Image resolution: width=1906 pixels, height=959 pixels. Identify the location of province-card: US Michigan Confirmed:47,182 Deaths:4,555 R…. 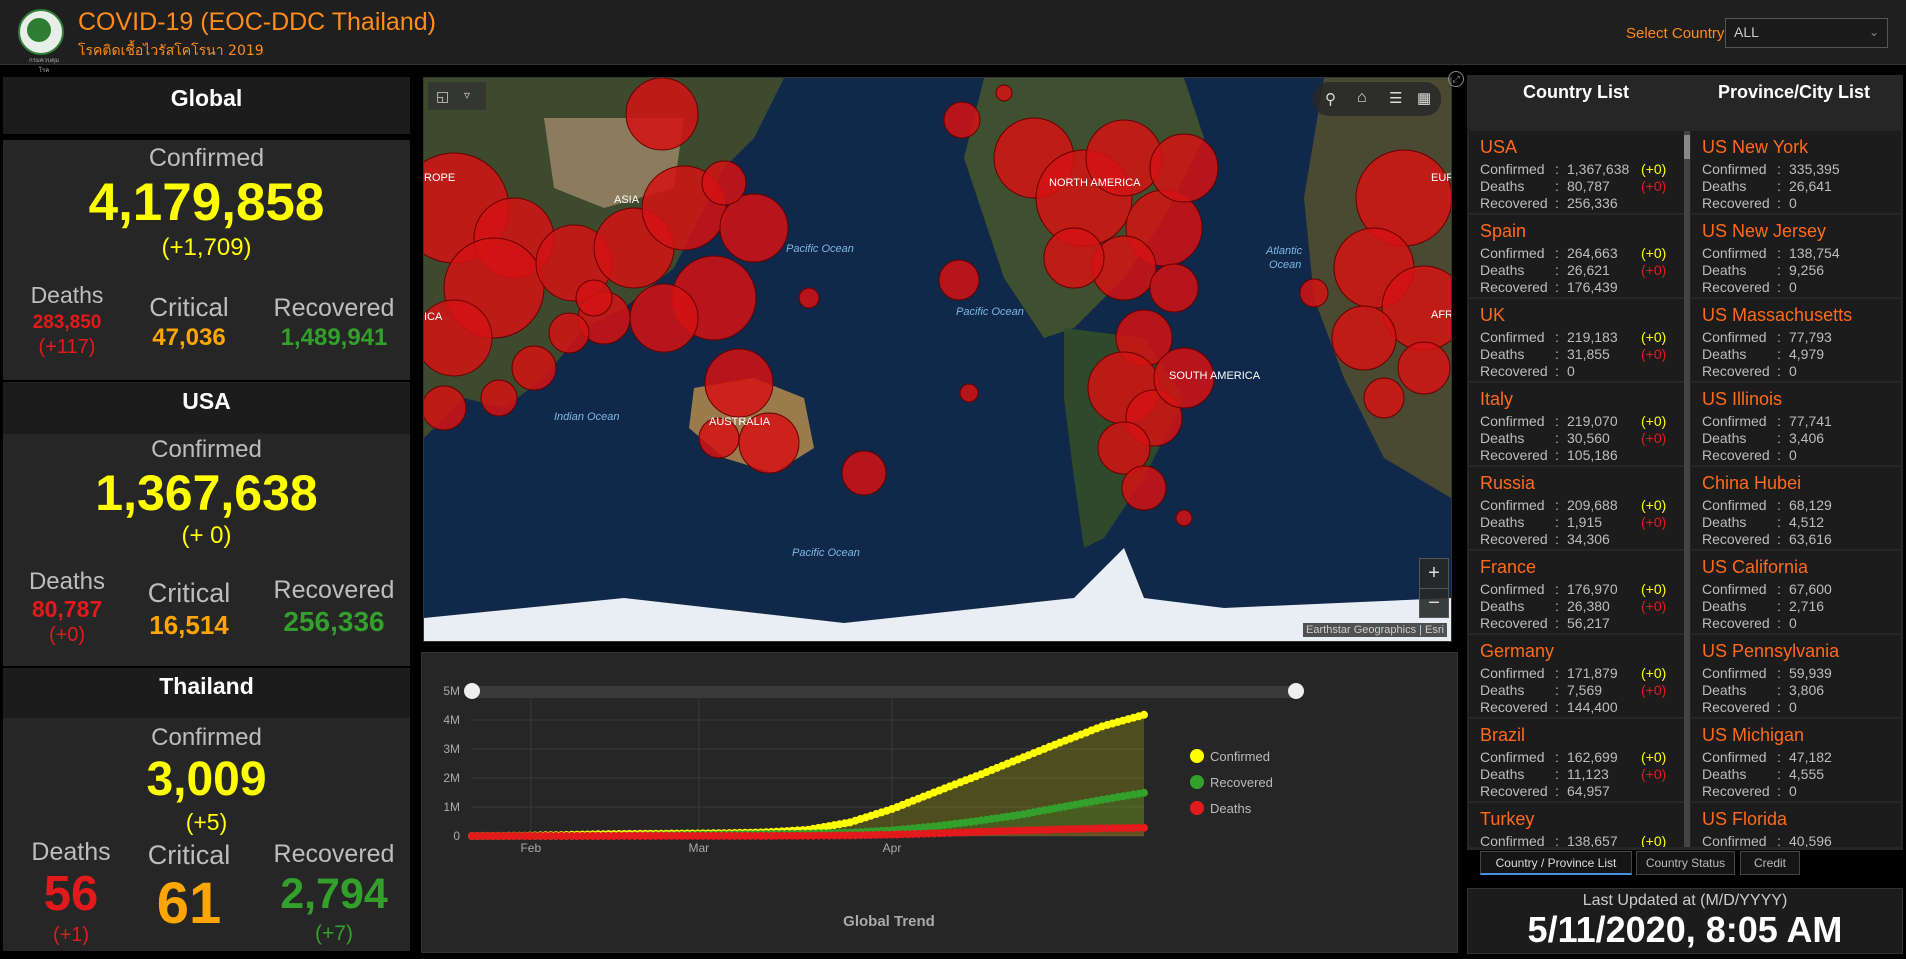
(1796, 760).